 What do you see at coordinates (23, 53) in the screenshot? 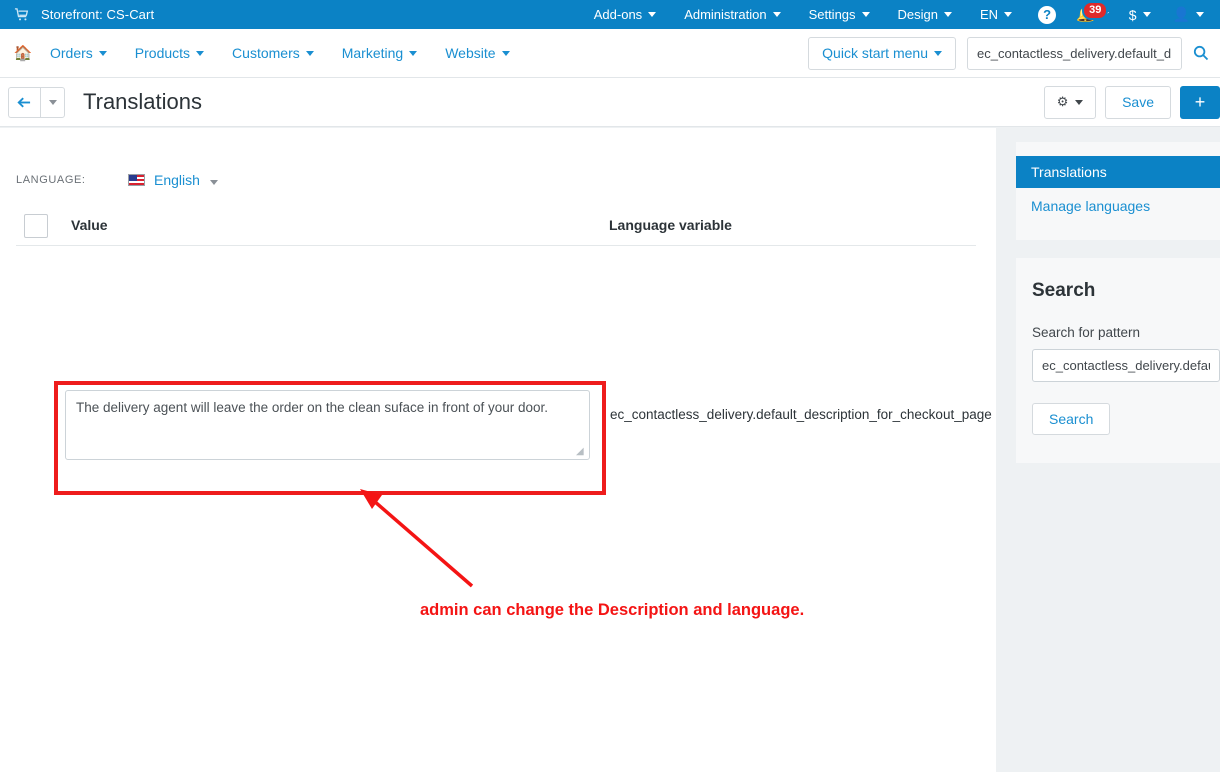
I see `home-icon: 🏠` at bounding box center [23, 53].